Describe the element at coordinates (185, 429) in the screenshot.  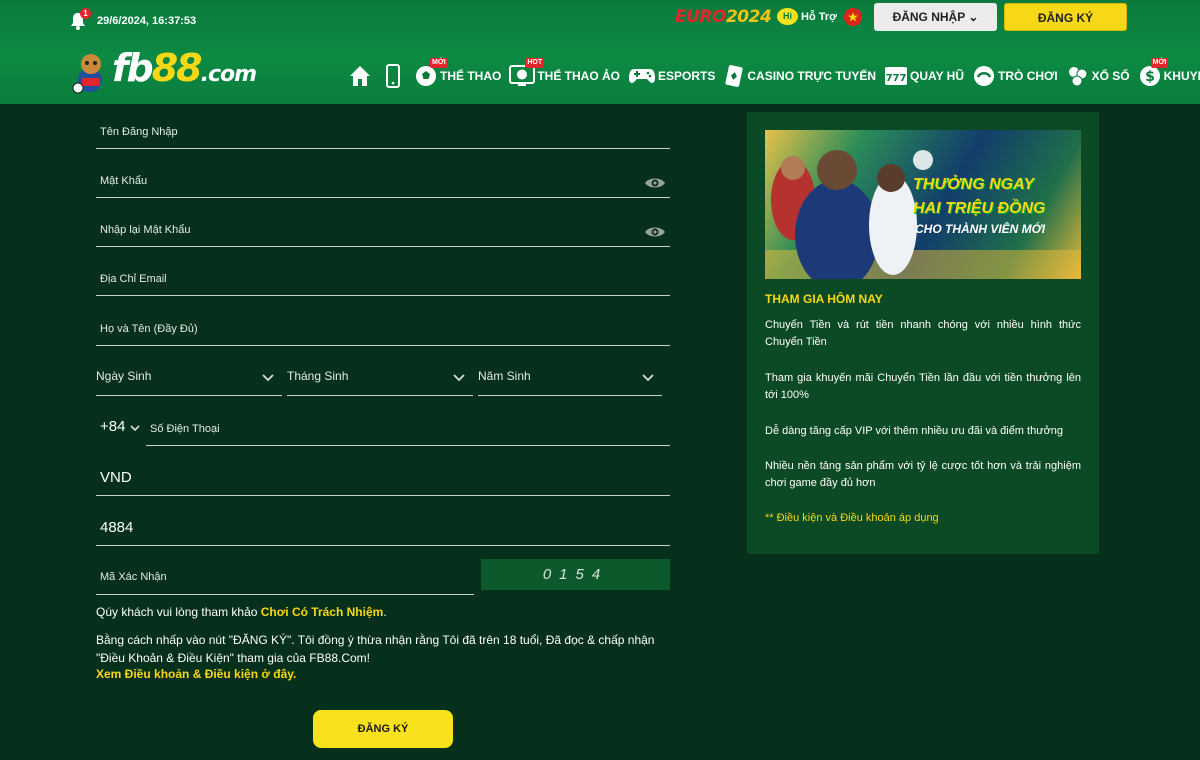
I see `phone-placeholder: Số Điện Thoại` at that location.